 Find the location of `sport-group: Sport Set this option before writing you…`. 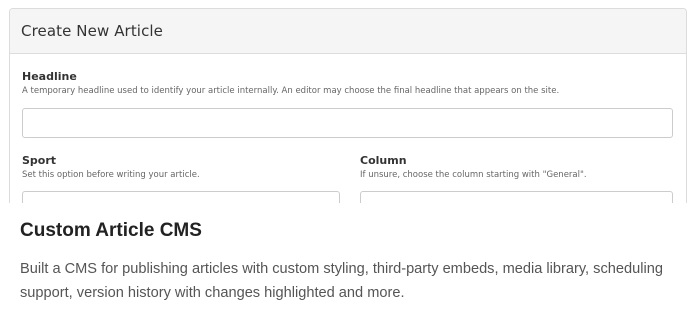

sport-group: Sport Set this option before writing you… is located at coordinates (191, 178).